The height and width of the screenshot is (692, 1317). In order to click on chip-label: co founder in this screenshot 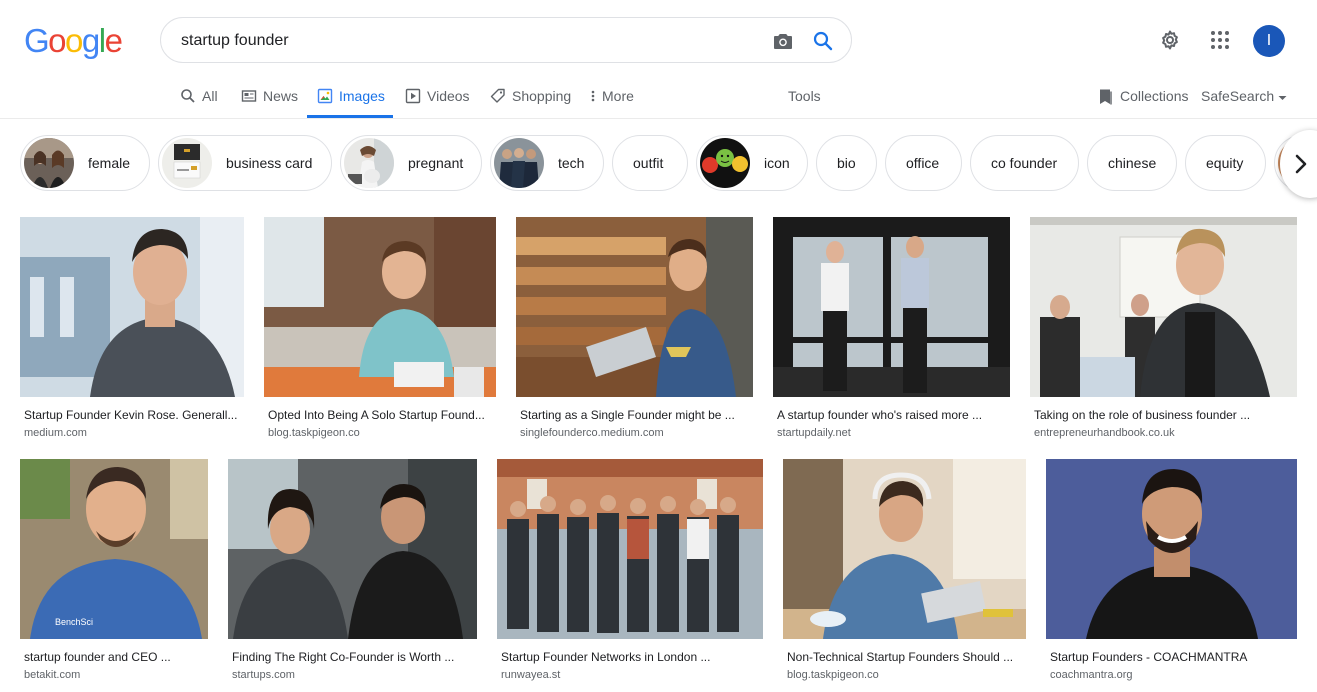, I will do `click(1024, 163)`.